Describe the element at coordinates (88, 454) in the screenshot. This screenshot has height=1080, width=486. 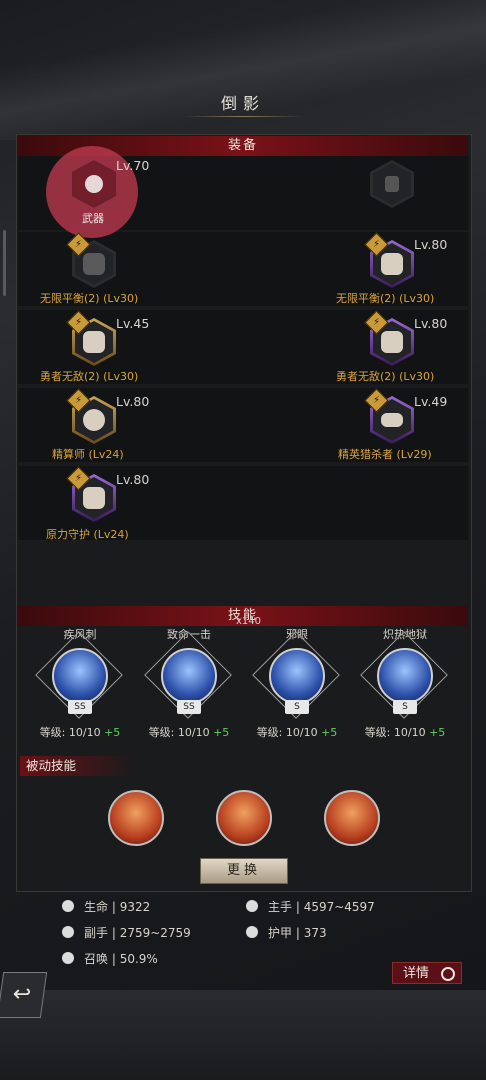
I see `equip-caption-r3l: 精算师 (Lv24)` at that location.